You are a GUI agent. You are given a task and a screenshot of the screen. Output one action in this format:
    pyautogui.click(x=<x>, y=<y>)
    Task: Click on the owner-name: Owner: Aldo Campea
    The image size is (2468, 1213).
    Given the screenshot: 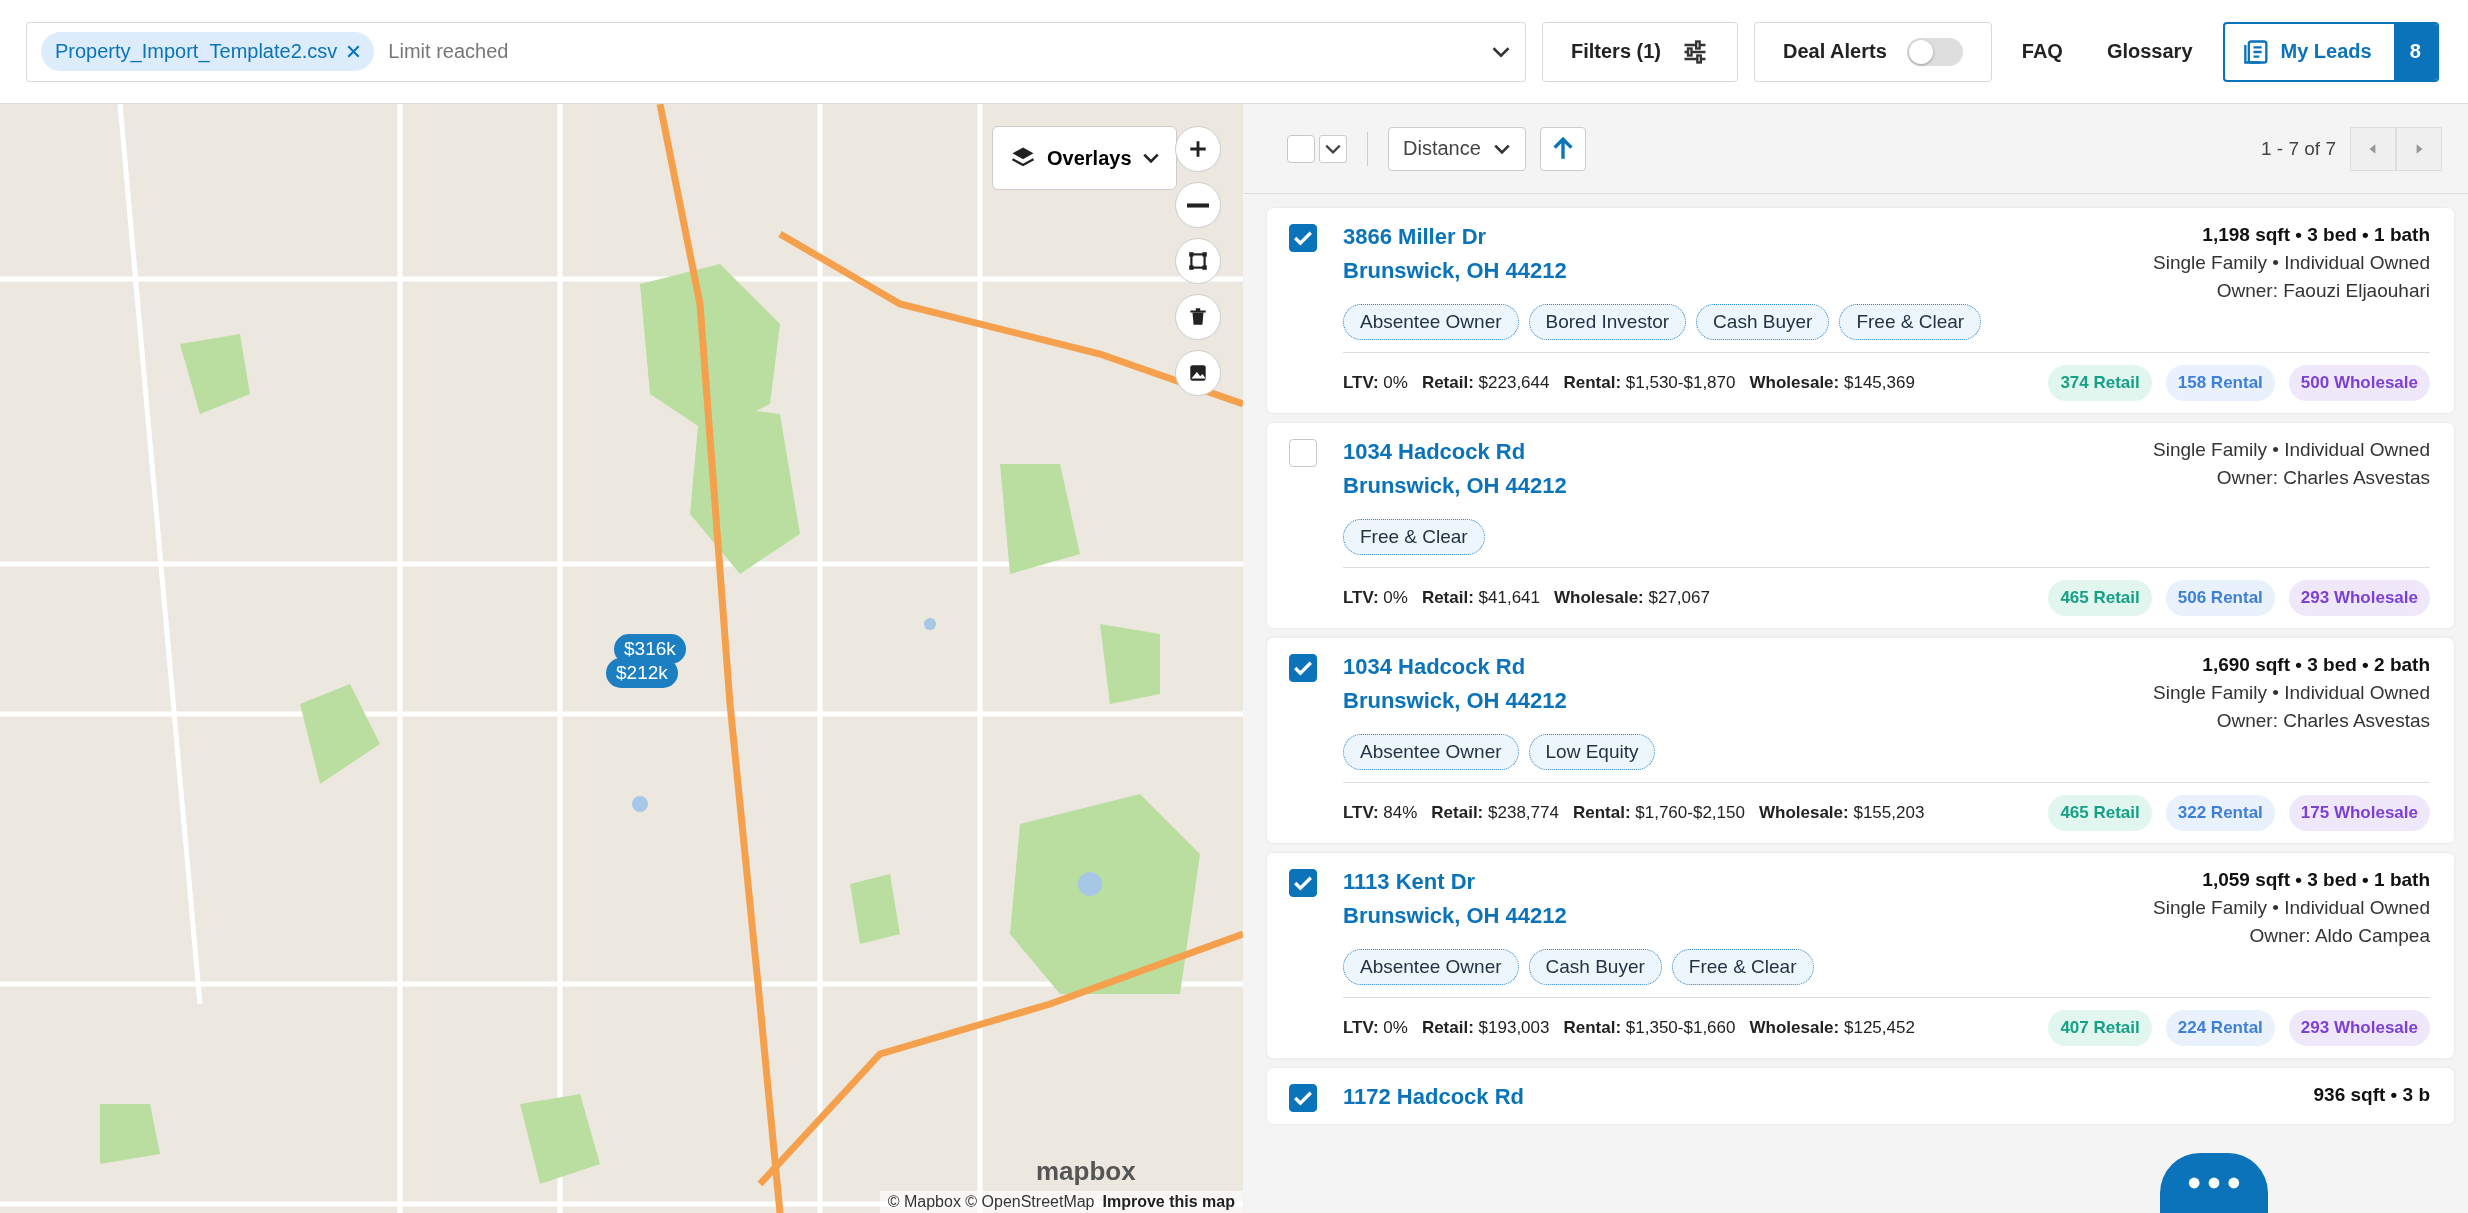 What is the action you would take?
    pyautogui.click(x=2339, y=936)
    